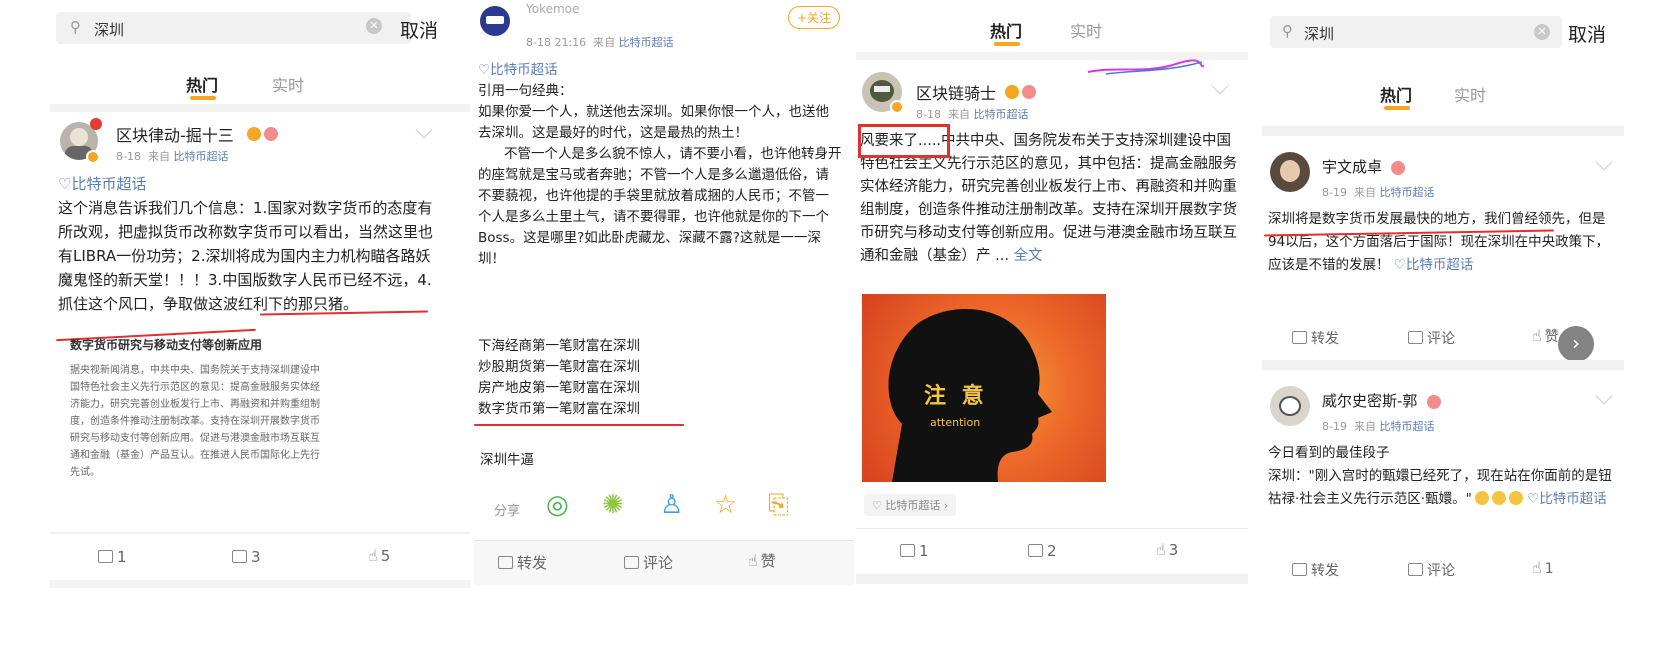 This screenshot has width=1670, height=652. What do you see at coordinates (559, 367) in the screenshot?
I see `list-item: 炒股期货第一笔财富在深圳` at bounding box center [559, 367].